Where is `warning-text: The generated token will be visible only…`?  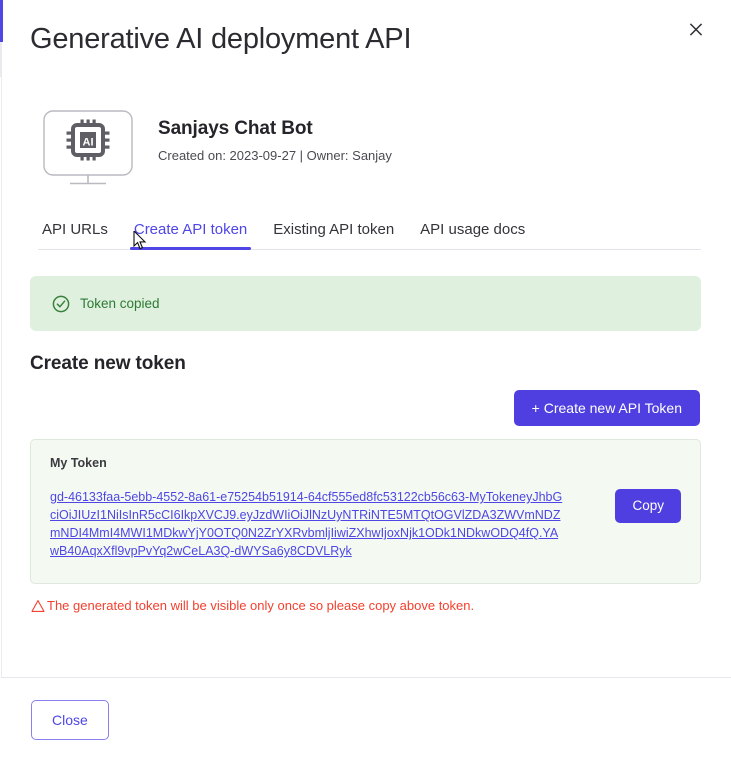 warning-text: The generated token will be visible only… is located at coordinates (261, 605).